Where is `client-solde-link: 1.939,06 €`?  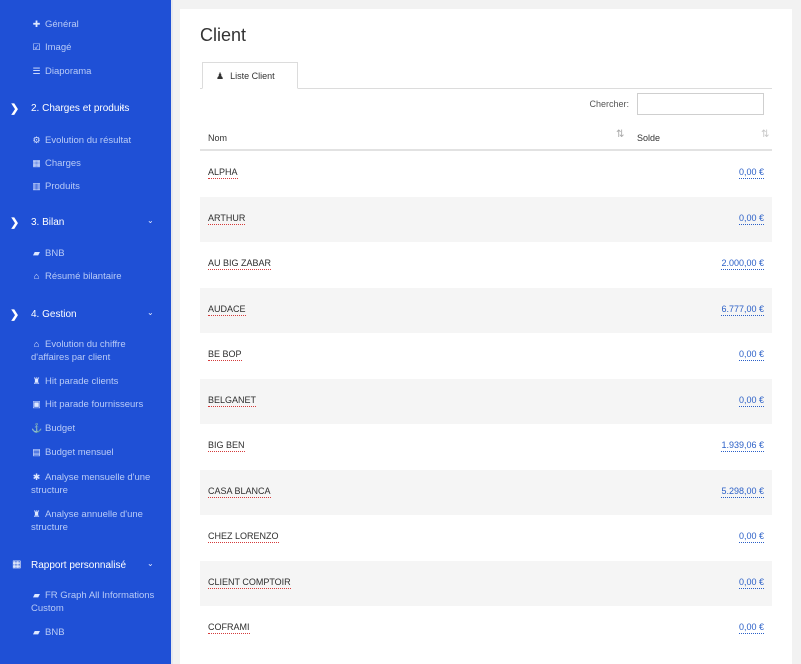 client-solde-link: 1.939,06 € is located at coordinates (742, 446).